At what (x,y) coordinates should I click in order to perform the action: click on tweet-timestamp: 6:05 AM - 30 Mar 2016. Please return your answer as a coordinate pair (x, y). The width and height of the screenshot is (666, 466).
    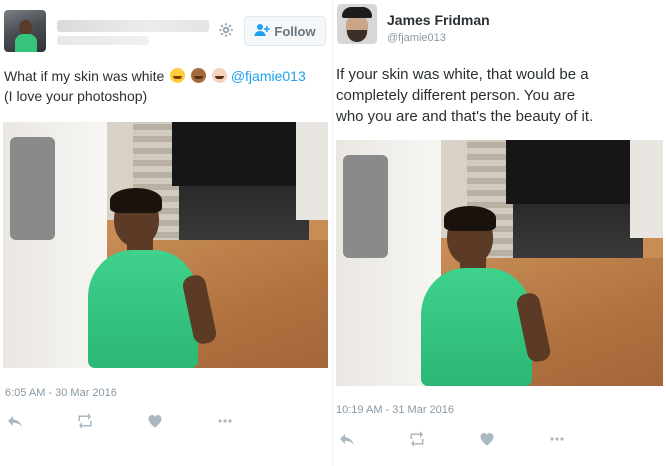
    Looking at the image, I should click on (61, 393).